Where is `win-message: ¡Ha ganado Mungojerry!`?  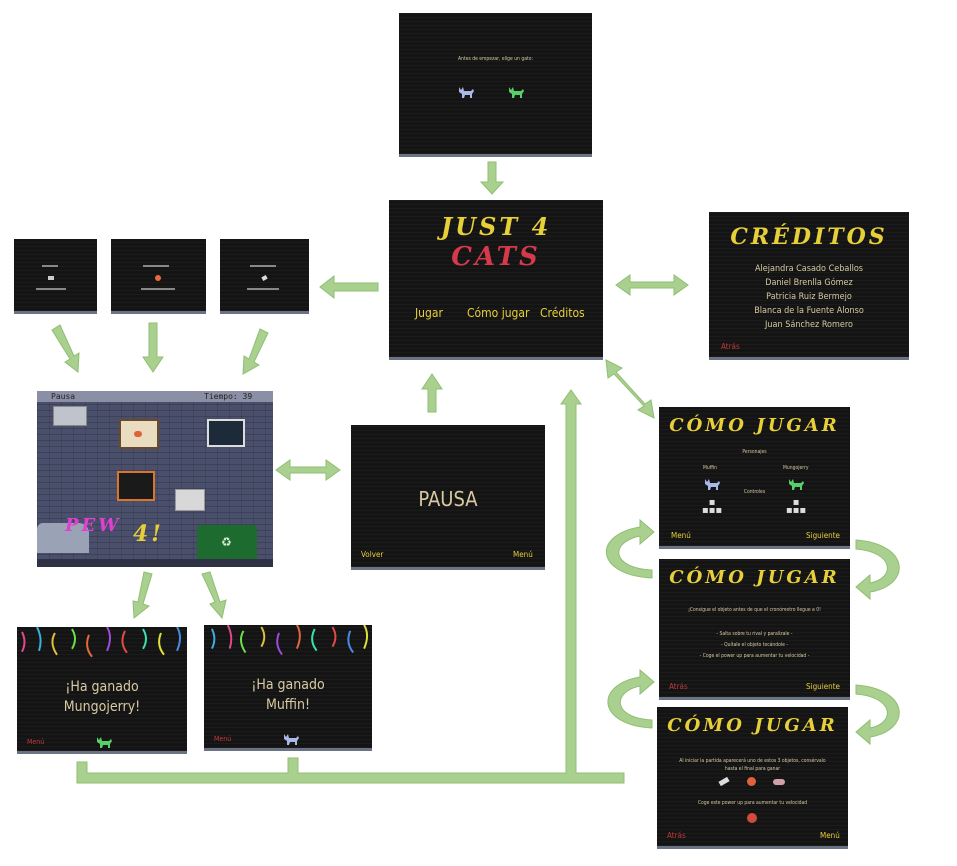
win-message: ¡Ha ganado Mungojerry! is located at coordinates (102, 697).